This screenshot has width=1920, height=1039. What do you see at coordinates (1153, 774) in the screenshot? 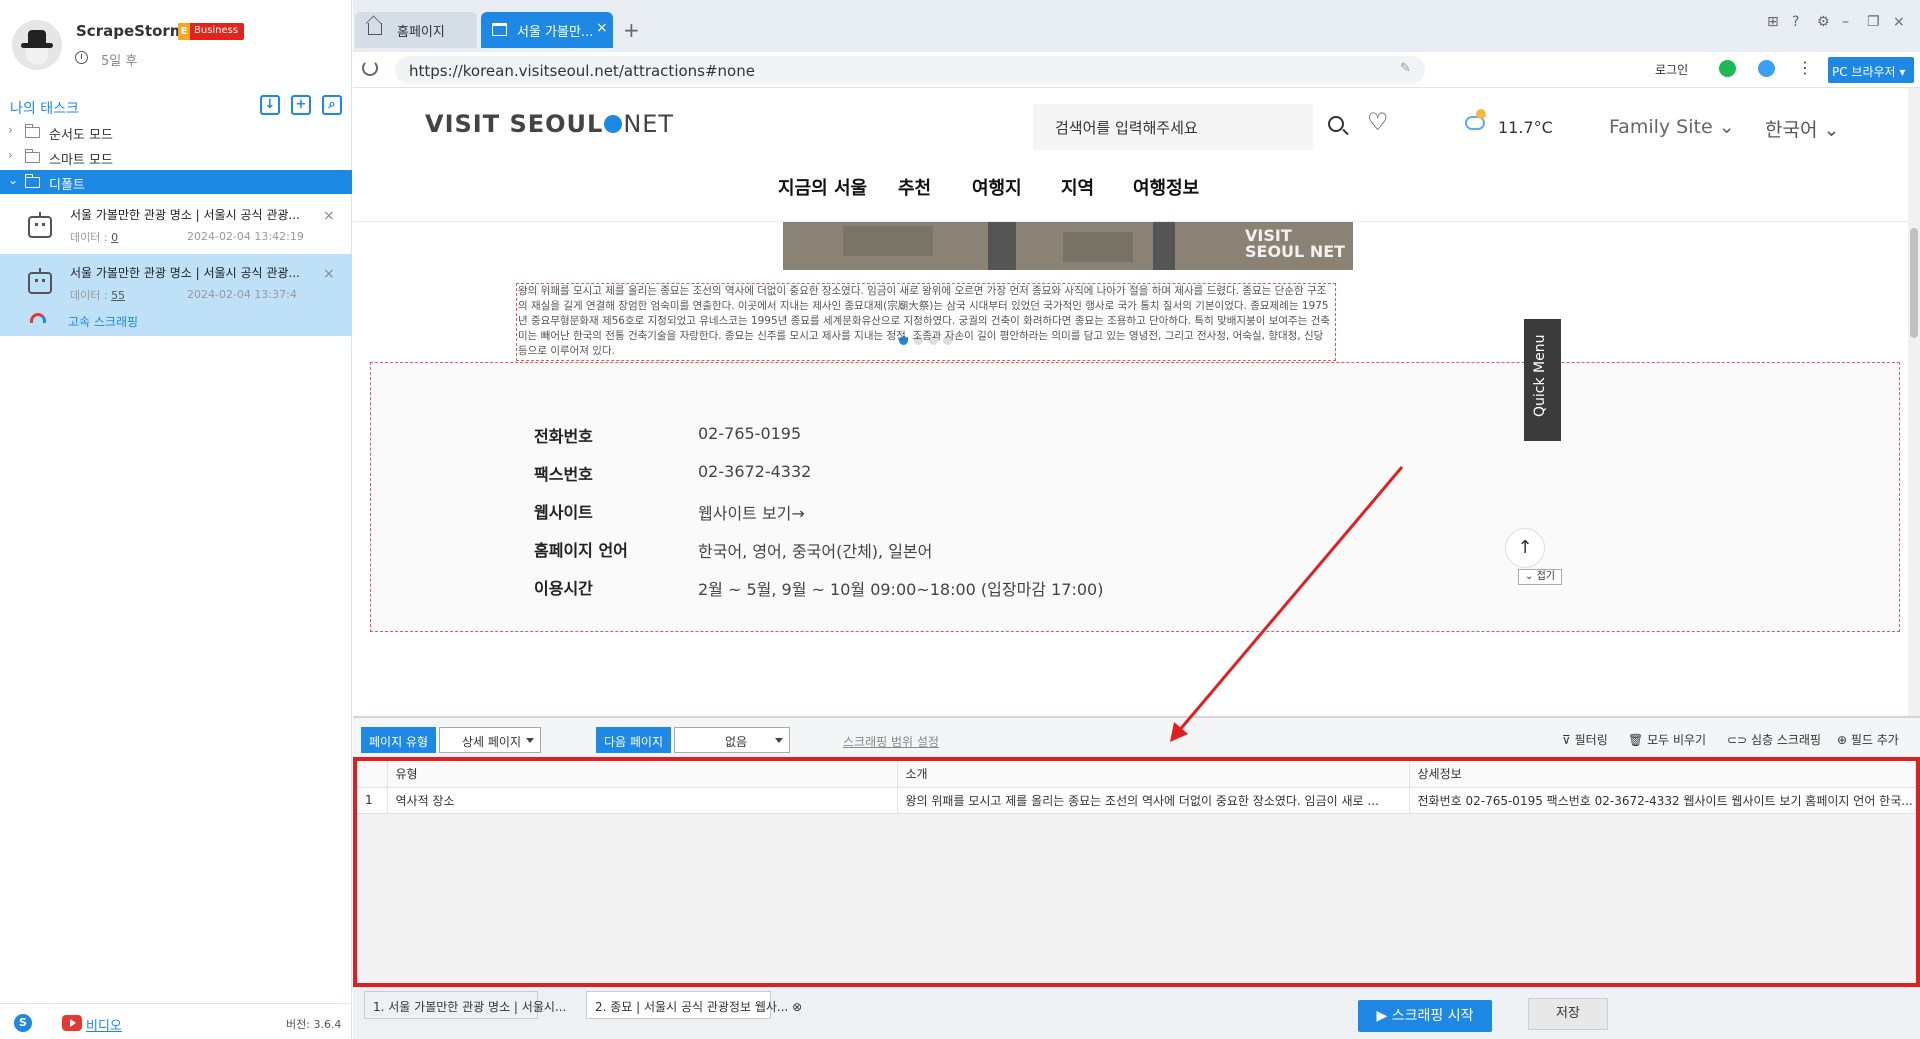
I see `column-header: 소개` at bounding box center [1153, 774].